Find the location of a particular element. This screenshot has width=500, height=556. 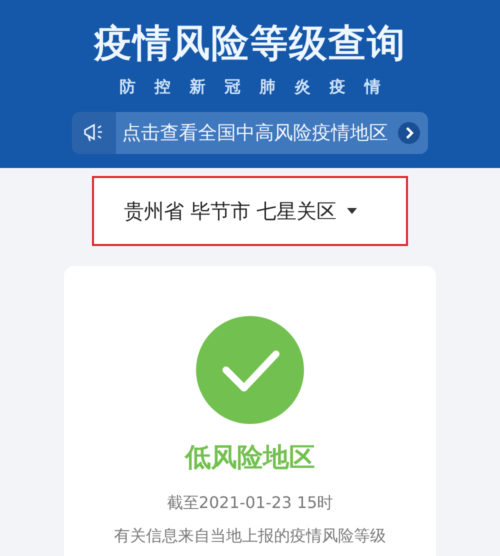

subtitle-text: 情 is located at coordinates (372, 87).